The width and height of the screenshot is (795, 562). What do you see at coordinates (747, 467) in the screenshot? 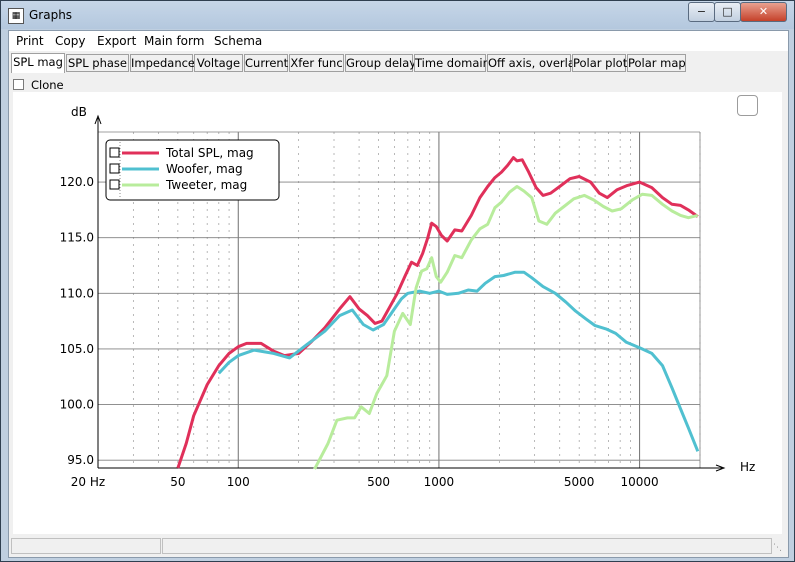
I see `x-axis-label: Hz` at bounding box center [747, 467].